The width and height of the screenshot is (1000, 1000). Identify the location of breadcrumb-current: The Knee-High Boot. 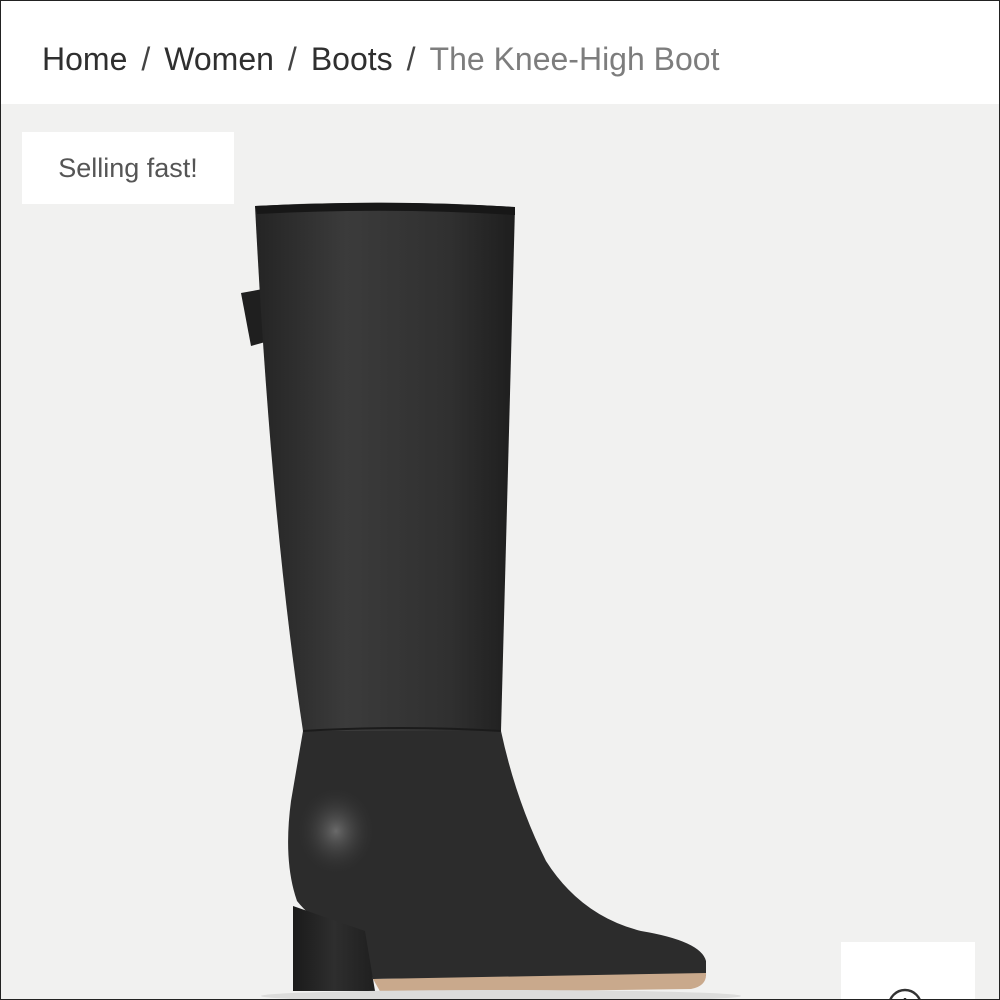
(574, 58).